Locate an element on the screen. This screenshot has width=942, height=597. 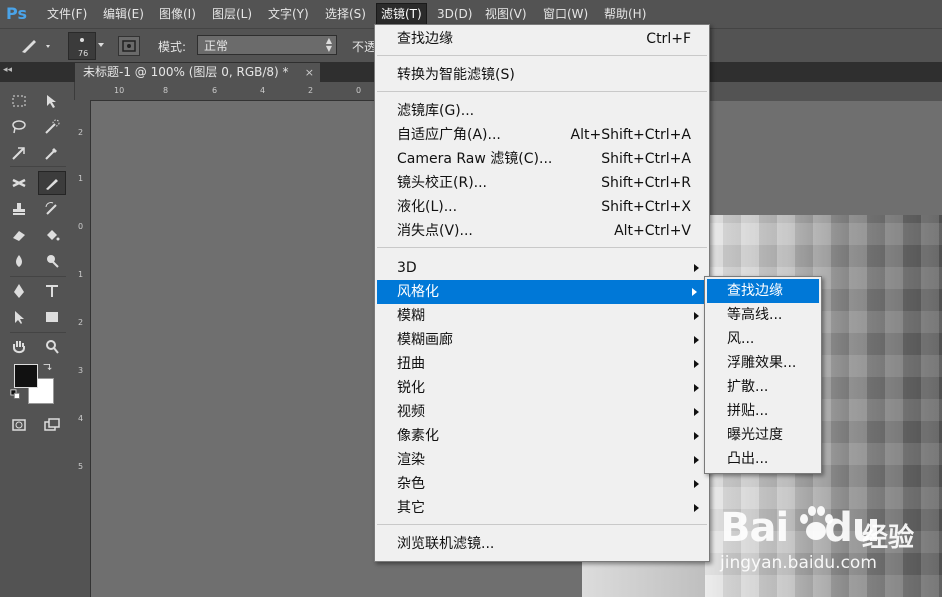
menu-item-other: 其它 is located at coordinates (542, 508).